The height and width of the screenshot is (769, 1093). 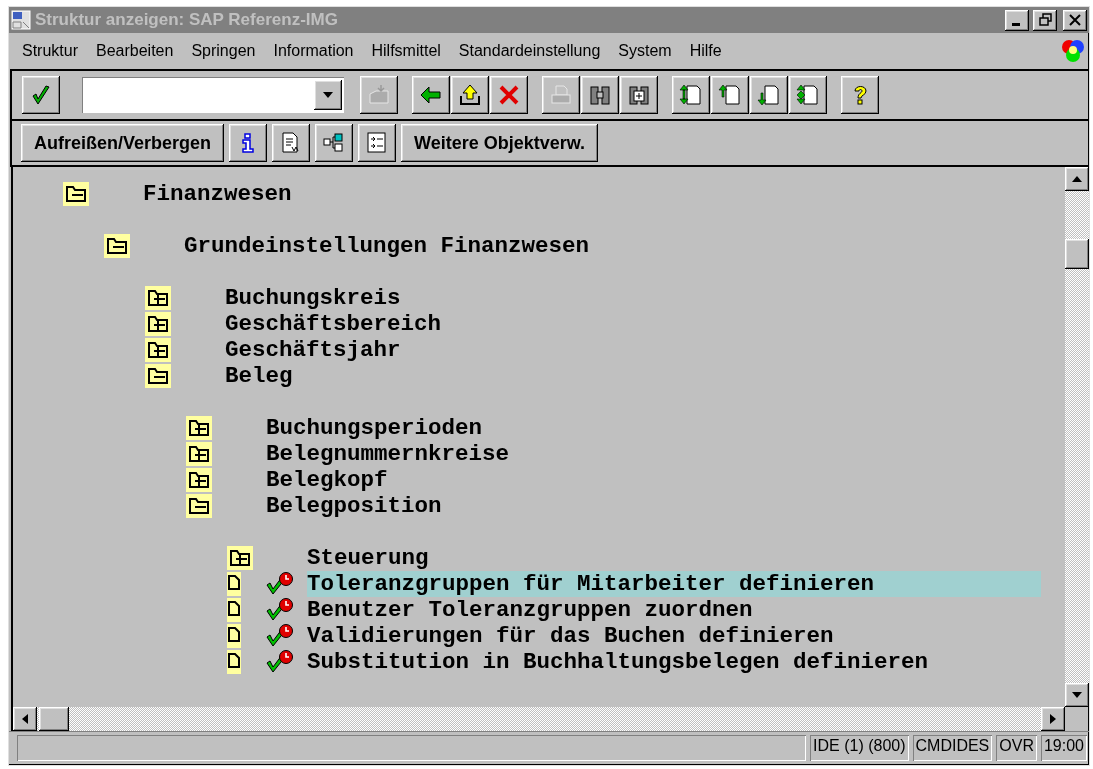 I want to click on enter-button, so click(x=41, y=95).